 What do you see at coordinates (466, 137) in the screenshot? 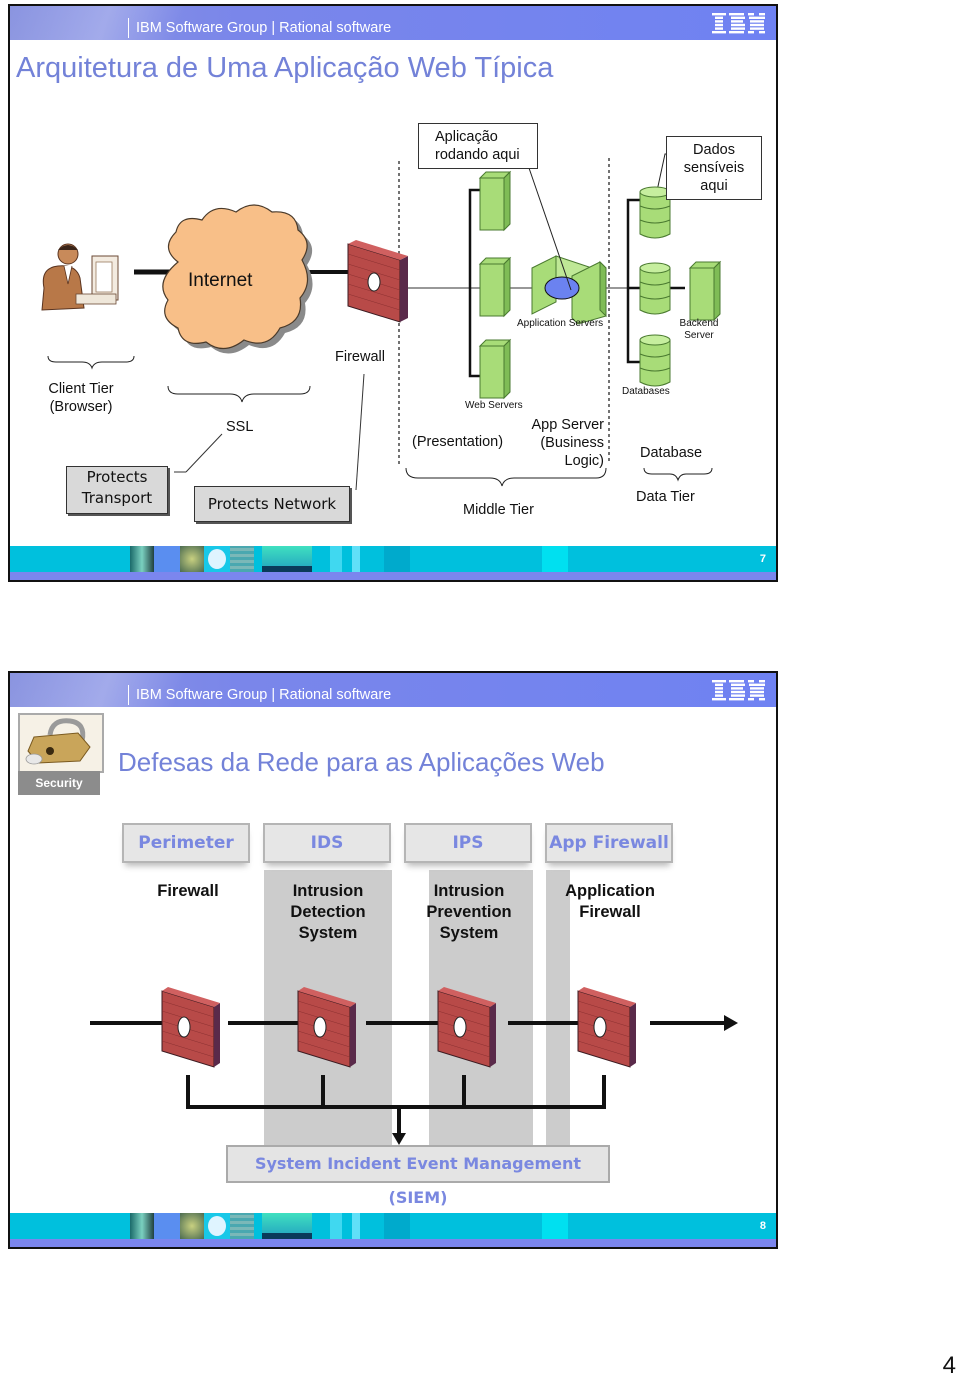
I see `callout-application-line-1: Aplicação` at bounding box center [466, 137].